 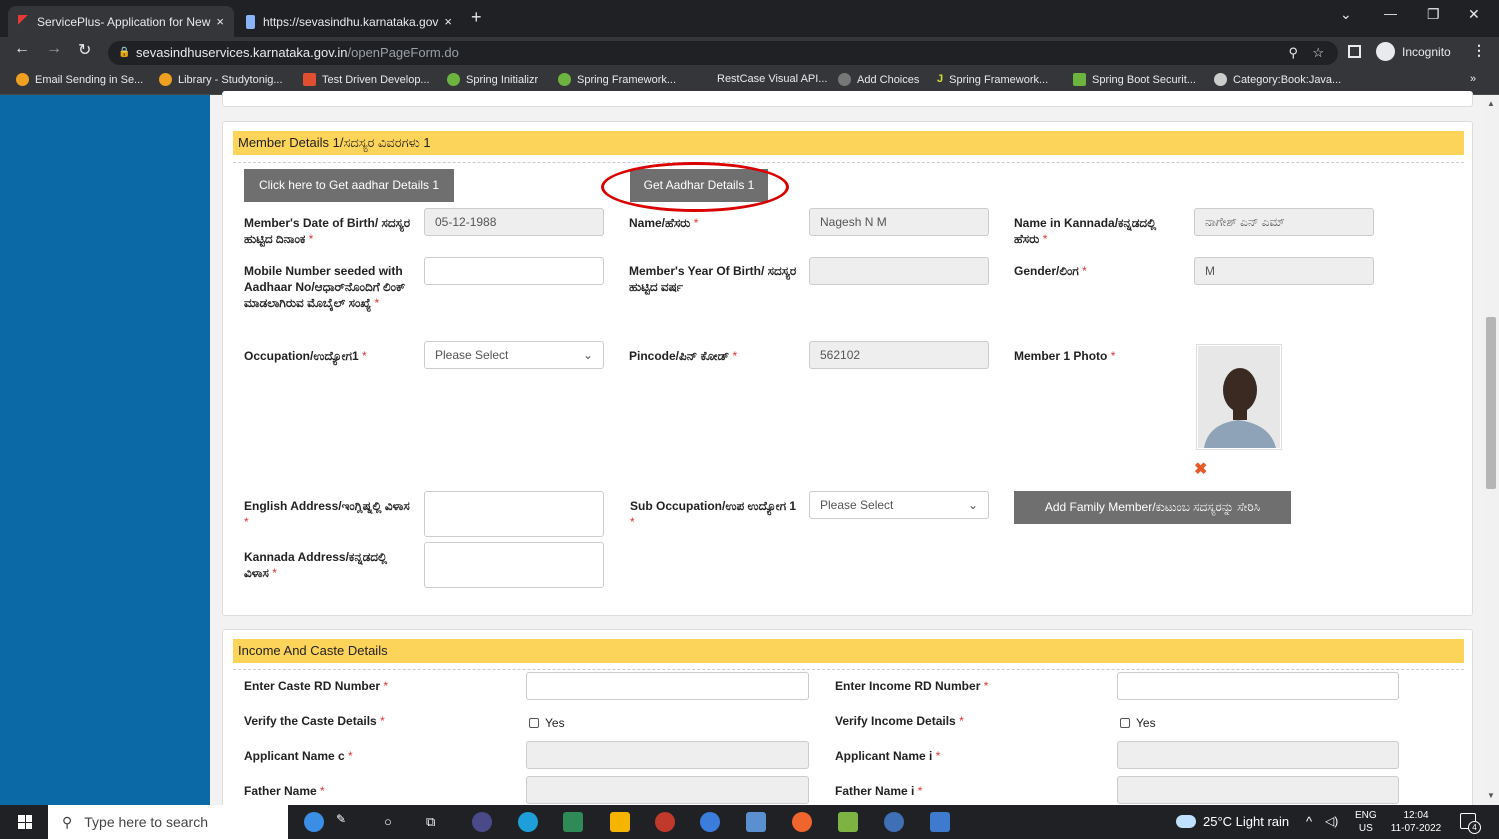 What do you see at coordinates (1385, 51) in the screenshot?
I see `incognito-icon` at bounding box center [1385, 51].